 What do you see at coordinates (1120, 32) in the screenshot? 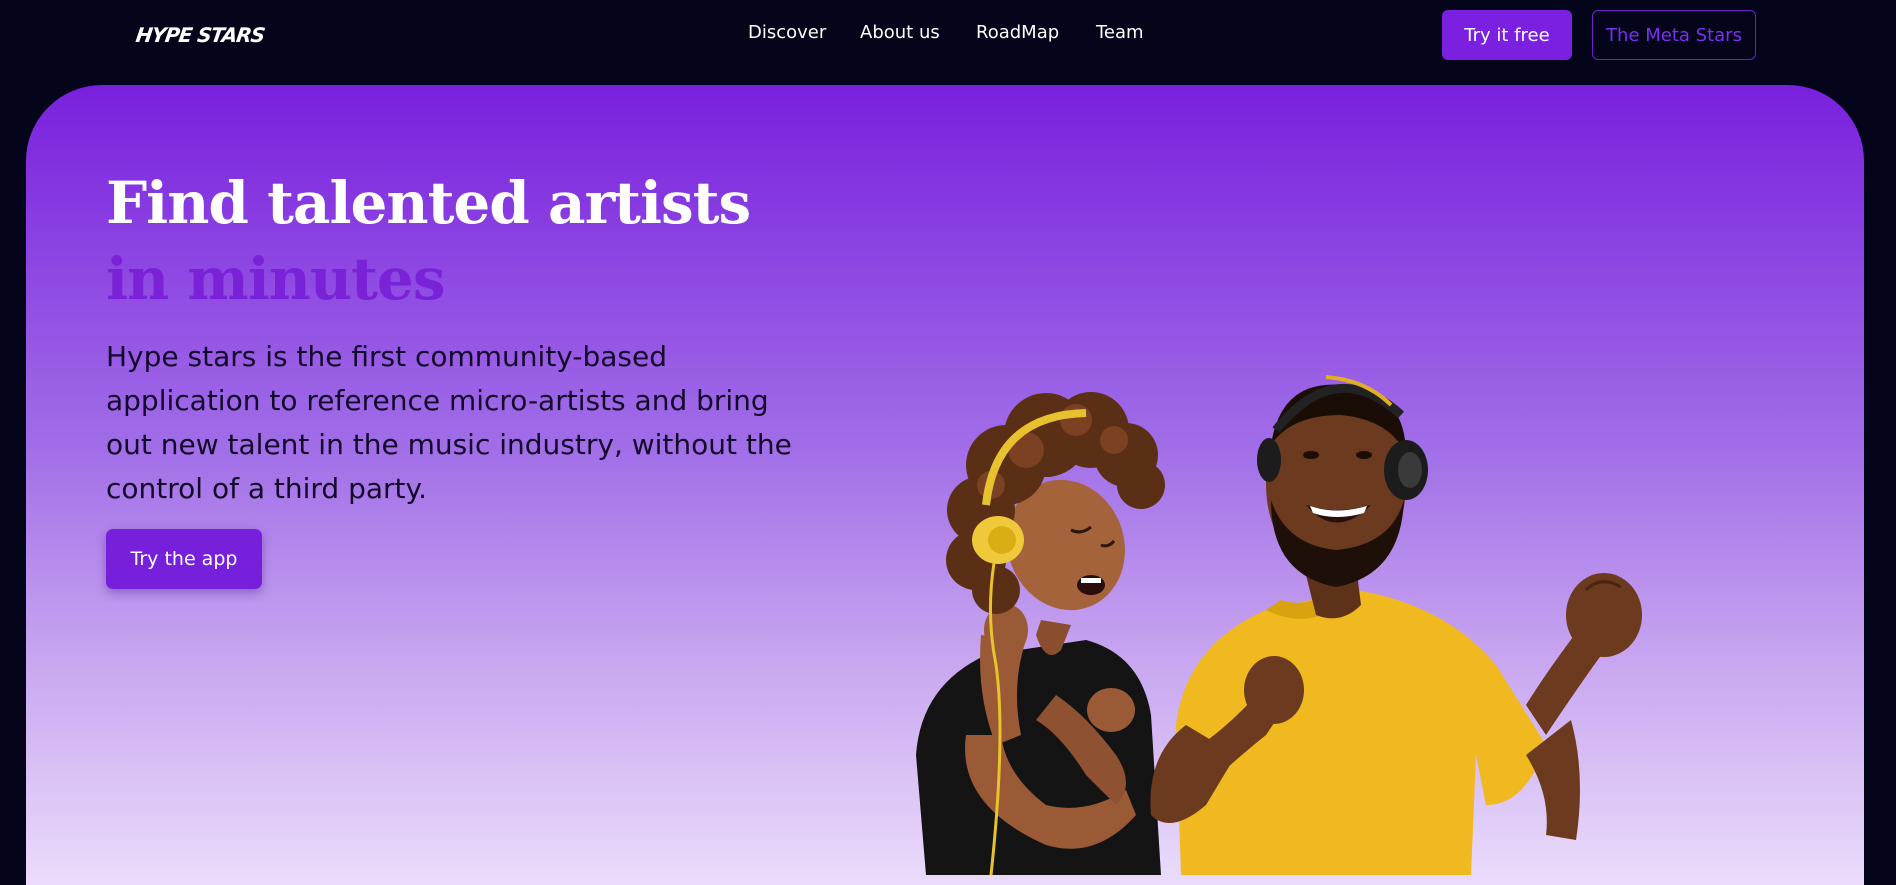
I see `nav-link-team: Team` at bounding box center [1120, 32].